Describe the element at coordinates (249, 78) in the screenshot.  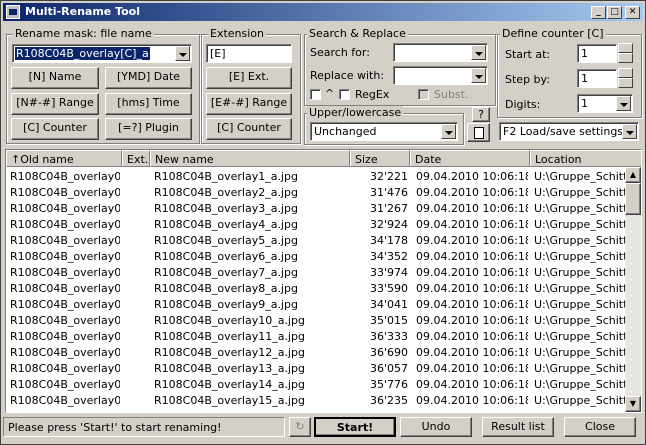
I see `extension-placeholder-button: [E] Ext.` at that location.